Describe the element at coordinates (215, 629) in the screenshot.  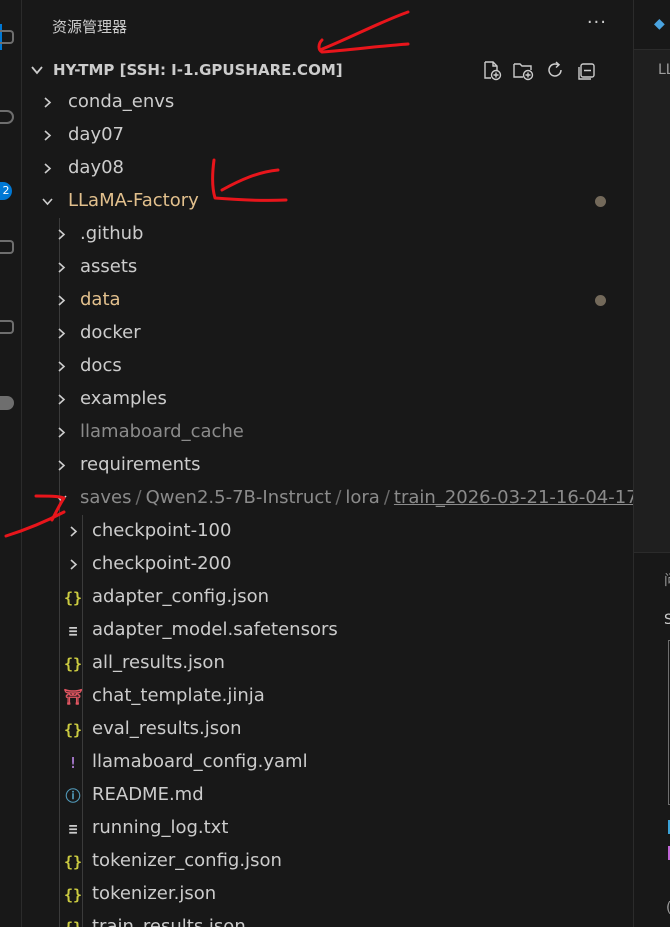
I see `tree-item-label: adapter_model.safetensors` at that location.